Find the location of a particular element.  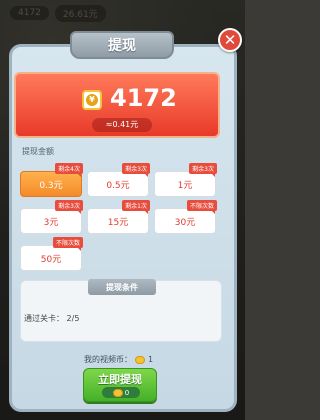

cost-coin-icon is located at coordinates (117, 392).